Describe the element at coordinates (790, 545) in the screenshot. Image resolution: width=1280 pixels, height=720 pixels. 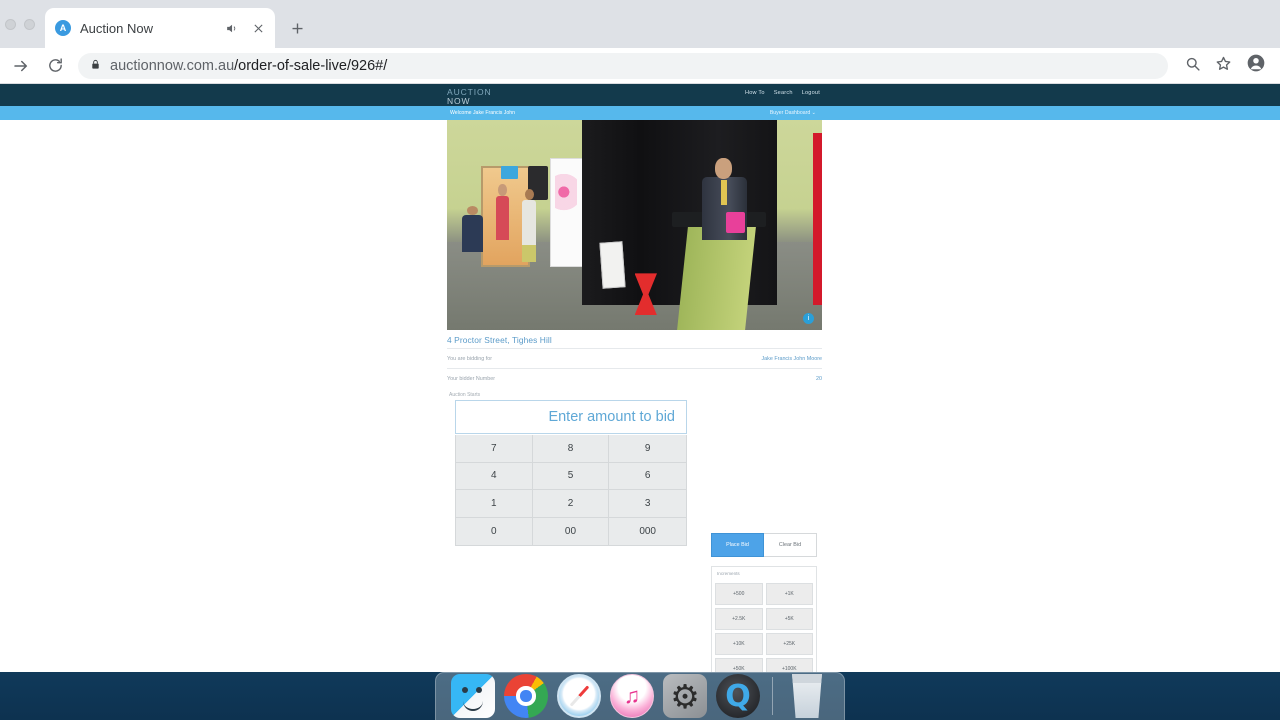
I see `clear-bid-button: Clear Bid` at that location.